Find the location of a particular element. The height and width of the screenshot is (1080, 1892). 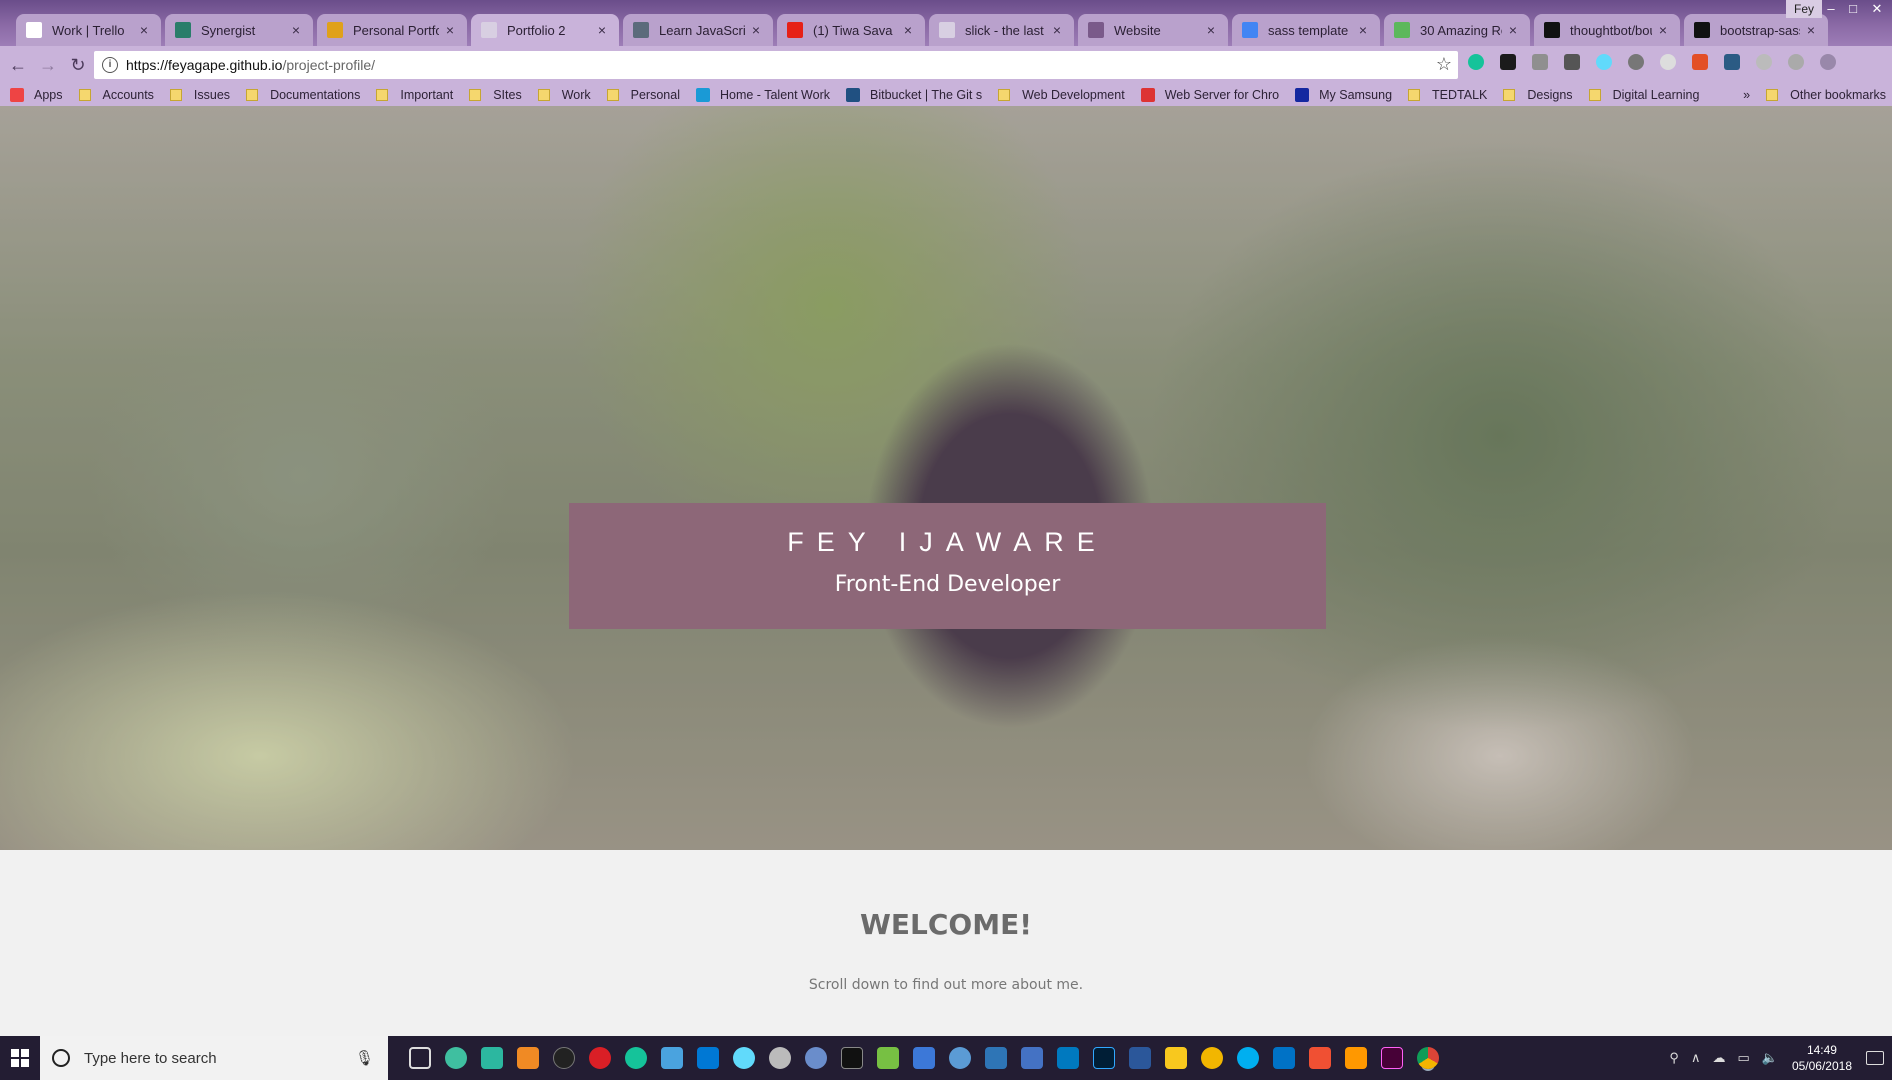

forward-button: → is located at coordinates (48, 65).